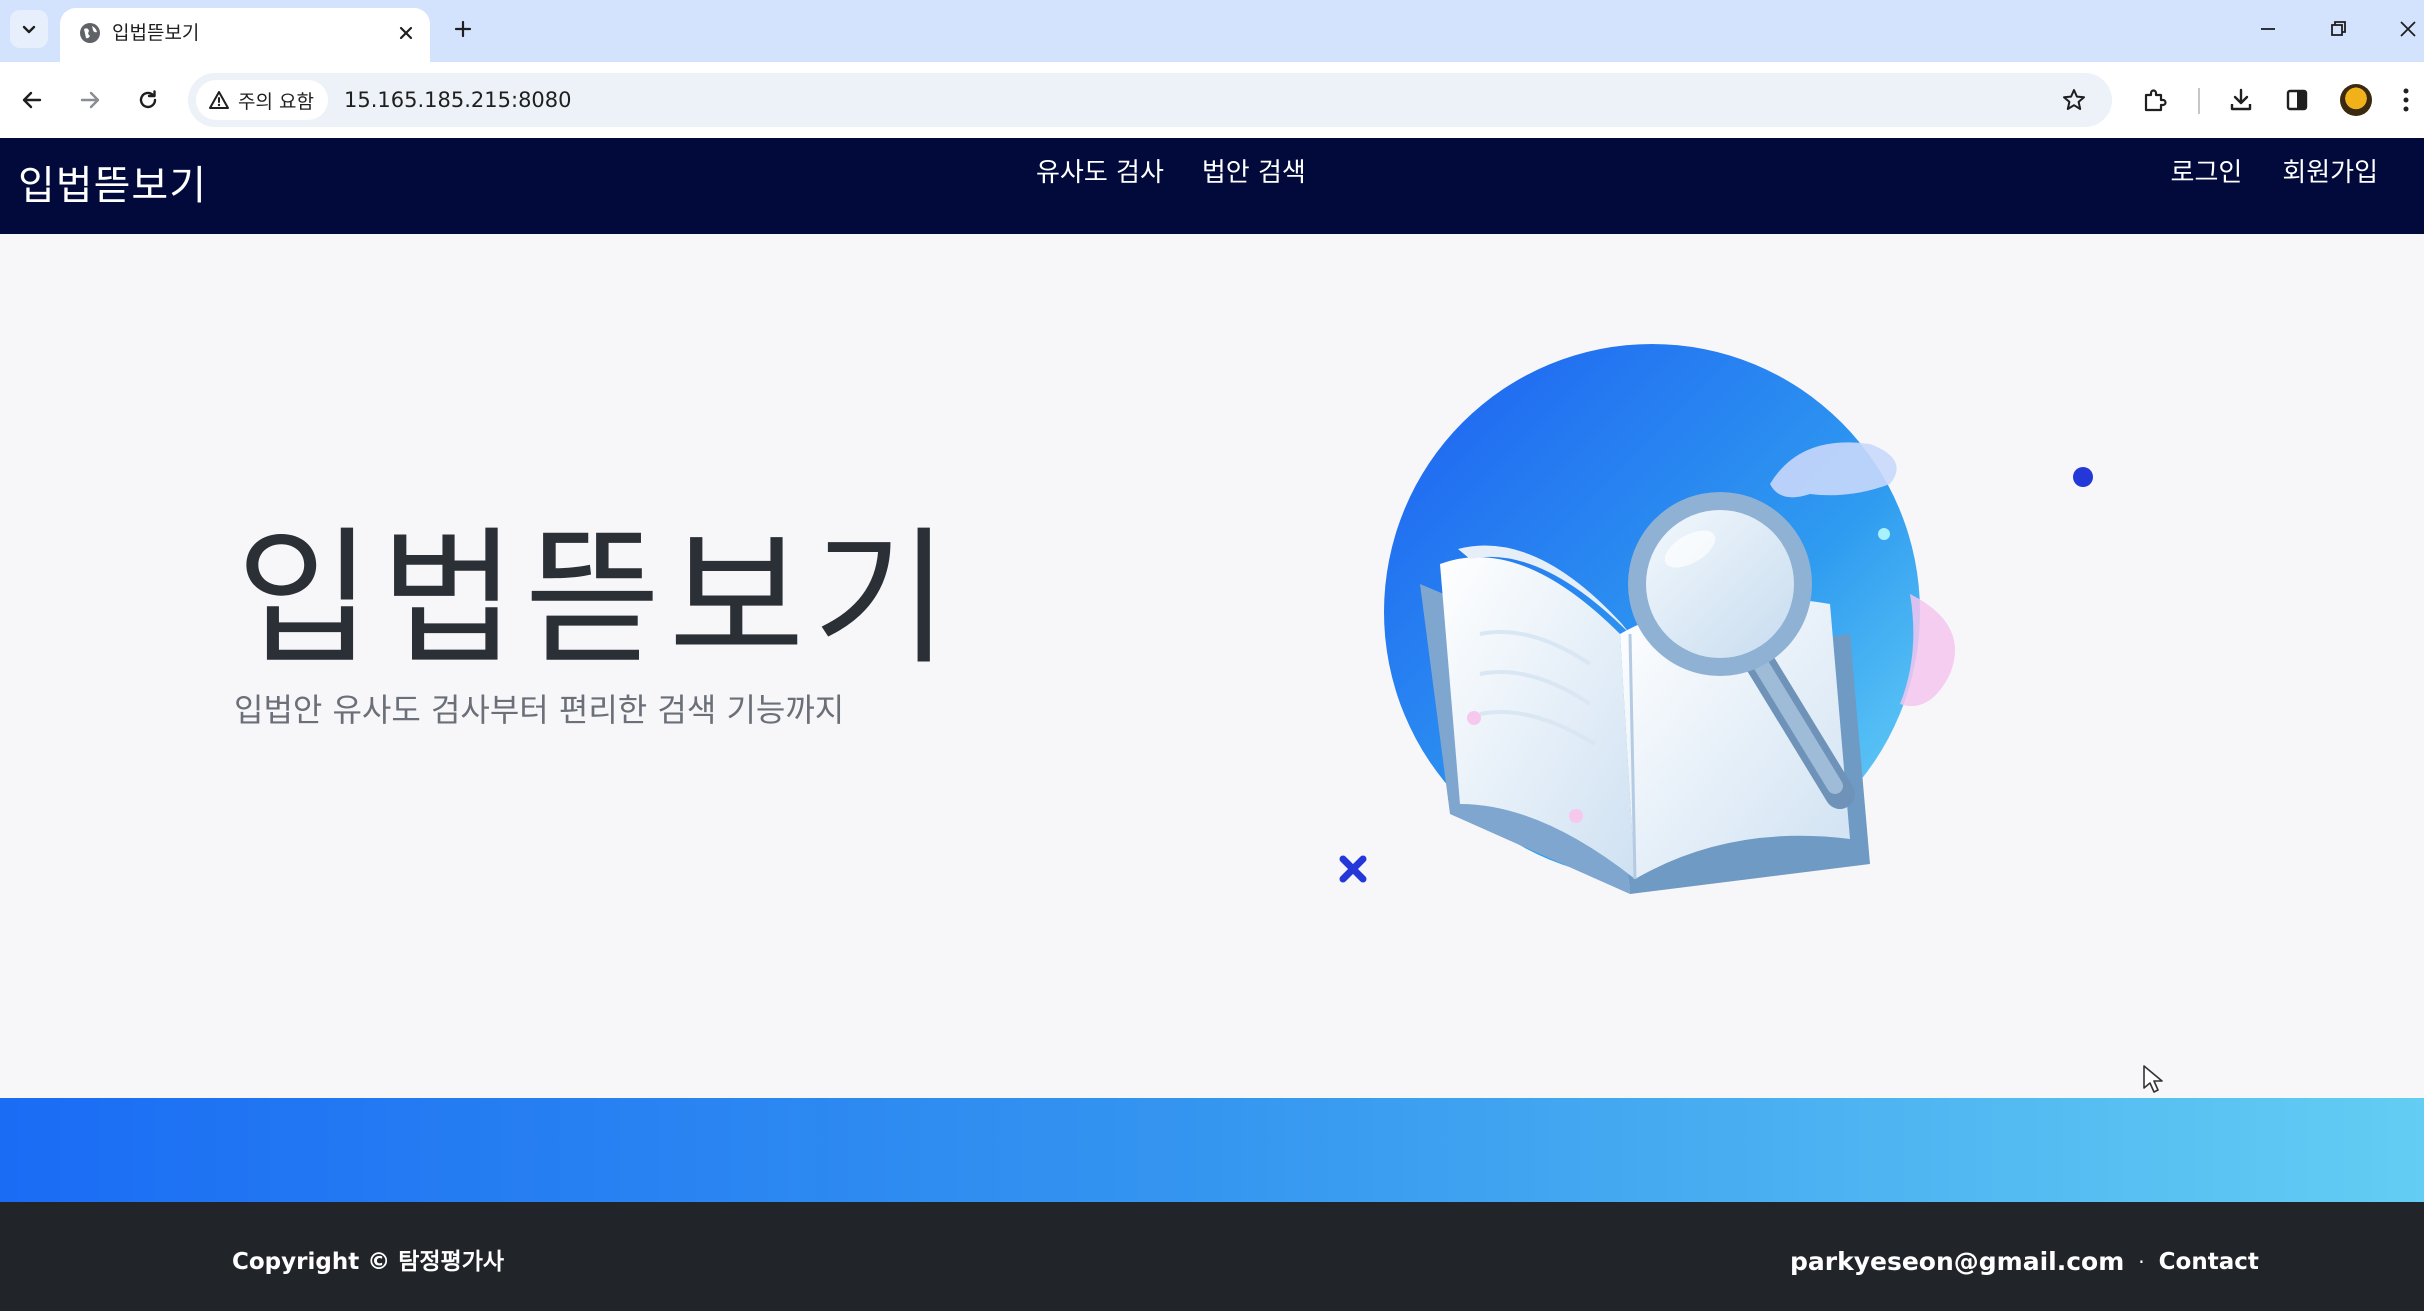 This screenshot has width=2424, height=1311. What do you see at coordinates (2083, 477) in the screenshot?
I see `dot-decoration-icon` at bounding box center [2083, 477].